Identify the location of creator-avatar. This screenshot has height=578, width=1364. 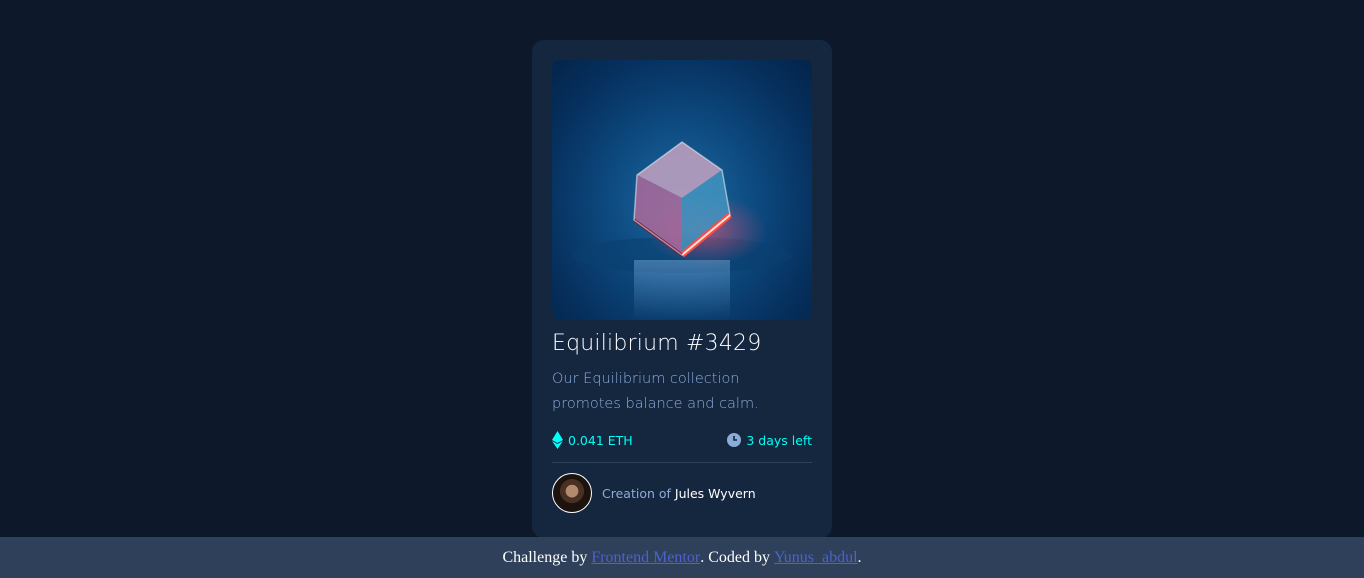
(572, 493).